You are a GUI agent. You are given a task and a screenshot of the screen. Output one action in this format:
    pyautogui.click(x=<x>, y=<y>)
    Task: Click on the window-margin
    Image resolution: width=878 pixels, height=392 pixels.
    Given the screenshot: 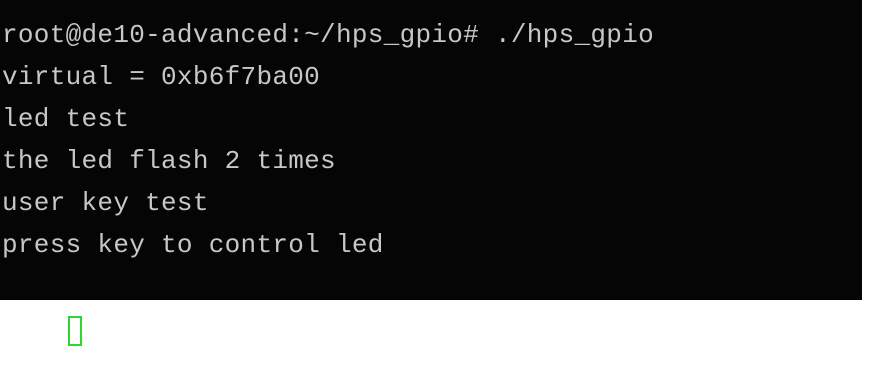 What is the action you would take?
    pyautogui.click(x=870, y=150)
    